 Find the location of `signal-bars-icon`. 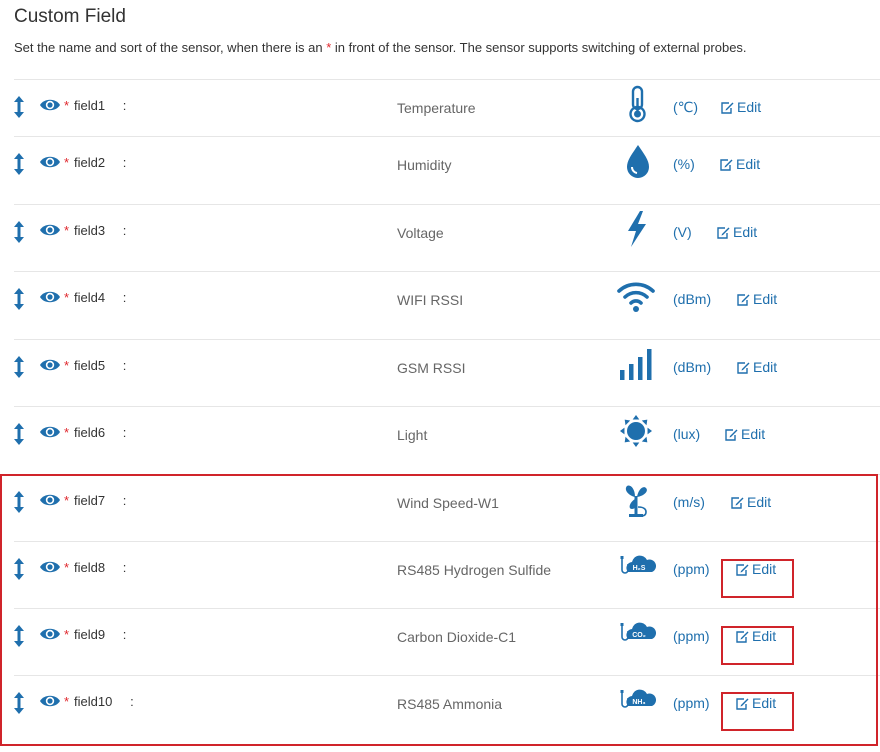

signal-bars-icon is located at coordinates (636, 364).